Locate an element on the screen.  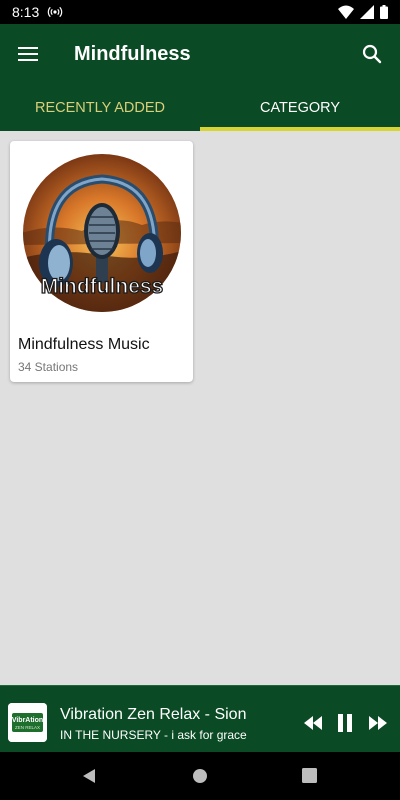
radio-broadcast-icon is located at coordinates (55, 12).